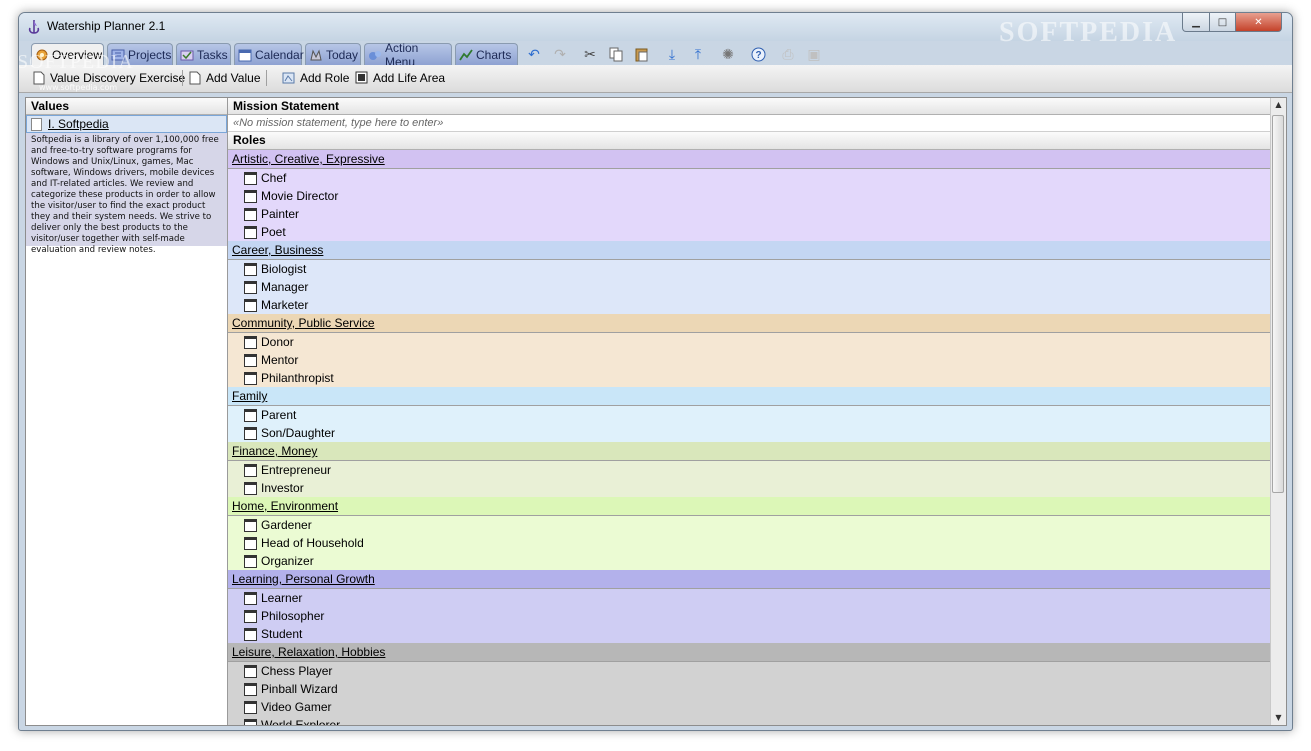 Image resolution: width=1311 pixels, height=751 pixels. What do you see at coordinates (494, 54) in the screenshot?
I see `tab-label: Charts` at bounding box center [494, 54].